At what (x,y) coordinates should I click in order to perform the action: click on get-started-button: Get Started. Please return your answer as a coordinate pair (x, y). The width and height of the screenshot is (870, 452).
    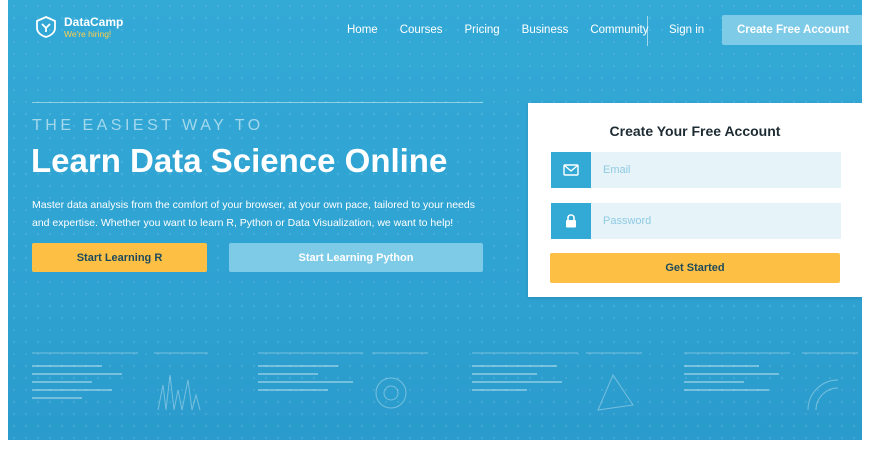
    Looking at the image, I should click on (695, 268).